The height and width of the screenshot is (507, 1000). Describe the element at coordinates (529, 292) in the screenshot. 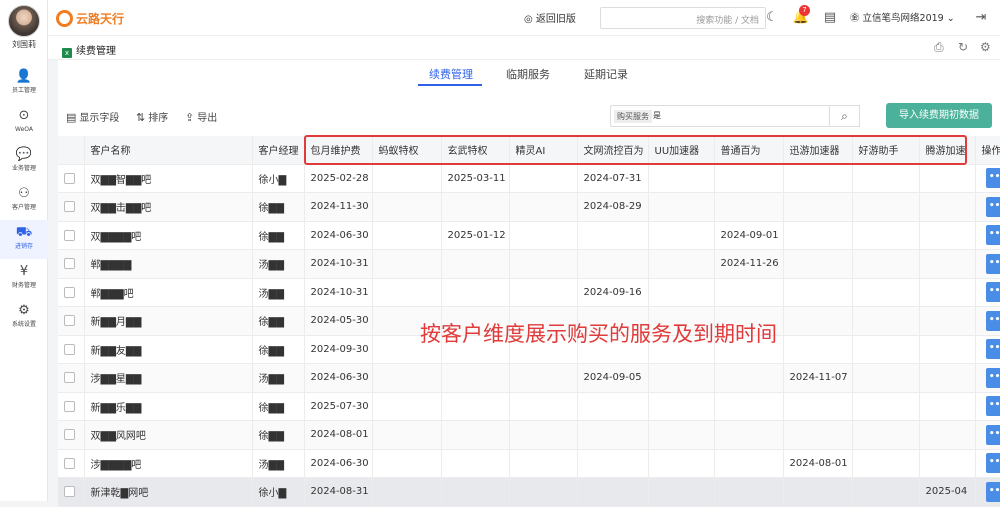

I see `table-row: 郸▇▇▇吧汤▇▇2024-10-31 2024-09-16 •••` at that location.